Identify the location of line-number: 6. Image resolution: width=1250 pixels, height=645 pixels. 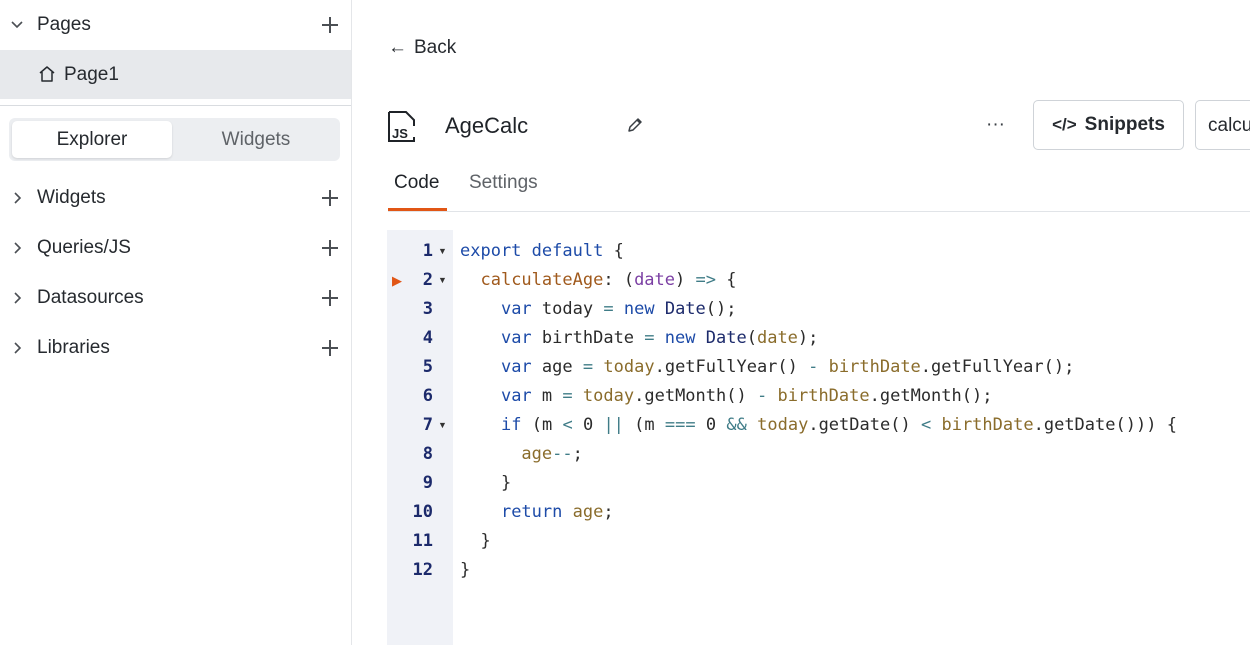
(427, 396).